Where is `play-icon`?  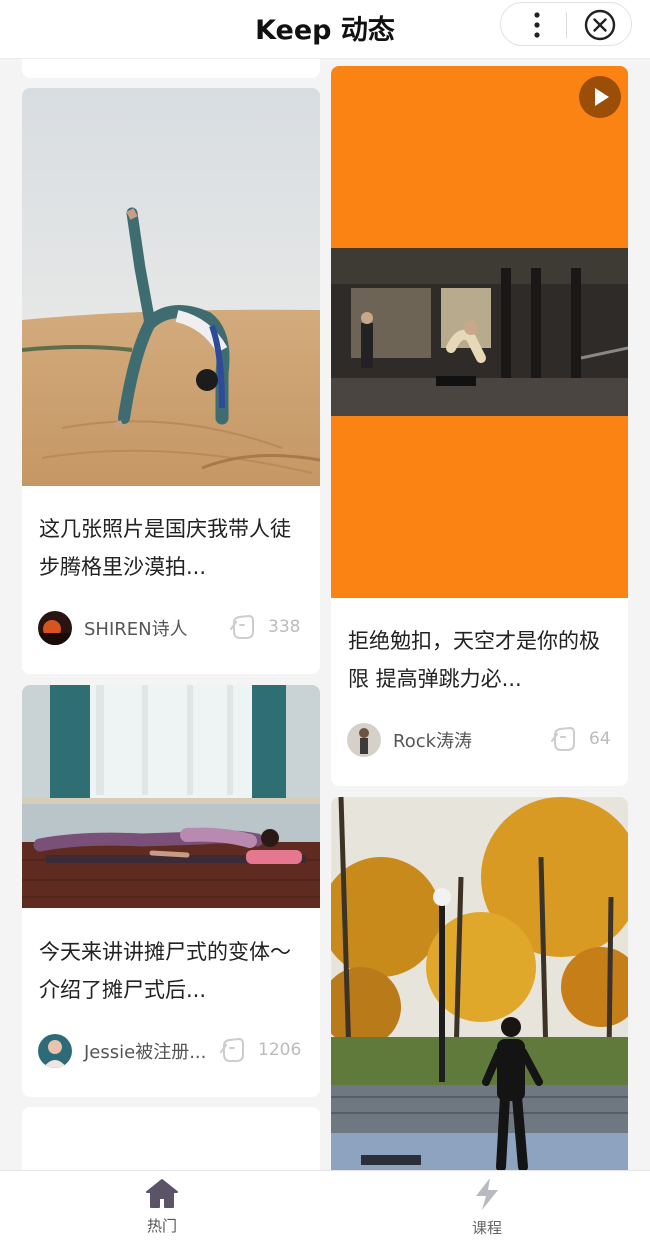 play-icon is located at coordinates (602, 97).